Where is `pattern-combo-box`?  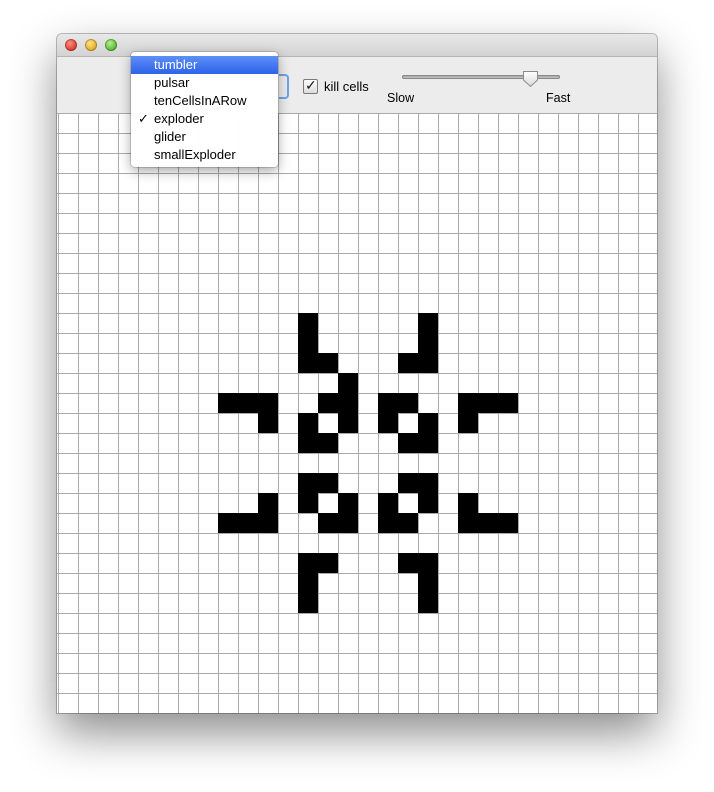
pattern-combo-box is located at coordinates (284, 86).